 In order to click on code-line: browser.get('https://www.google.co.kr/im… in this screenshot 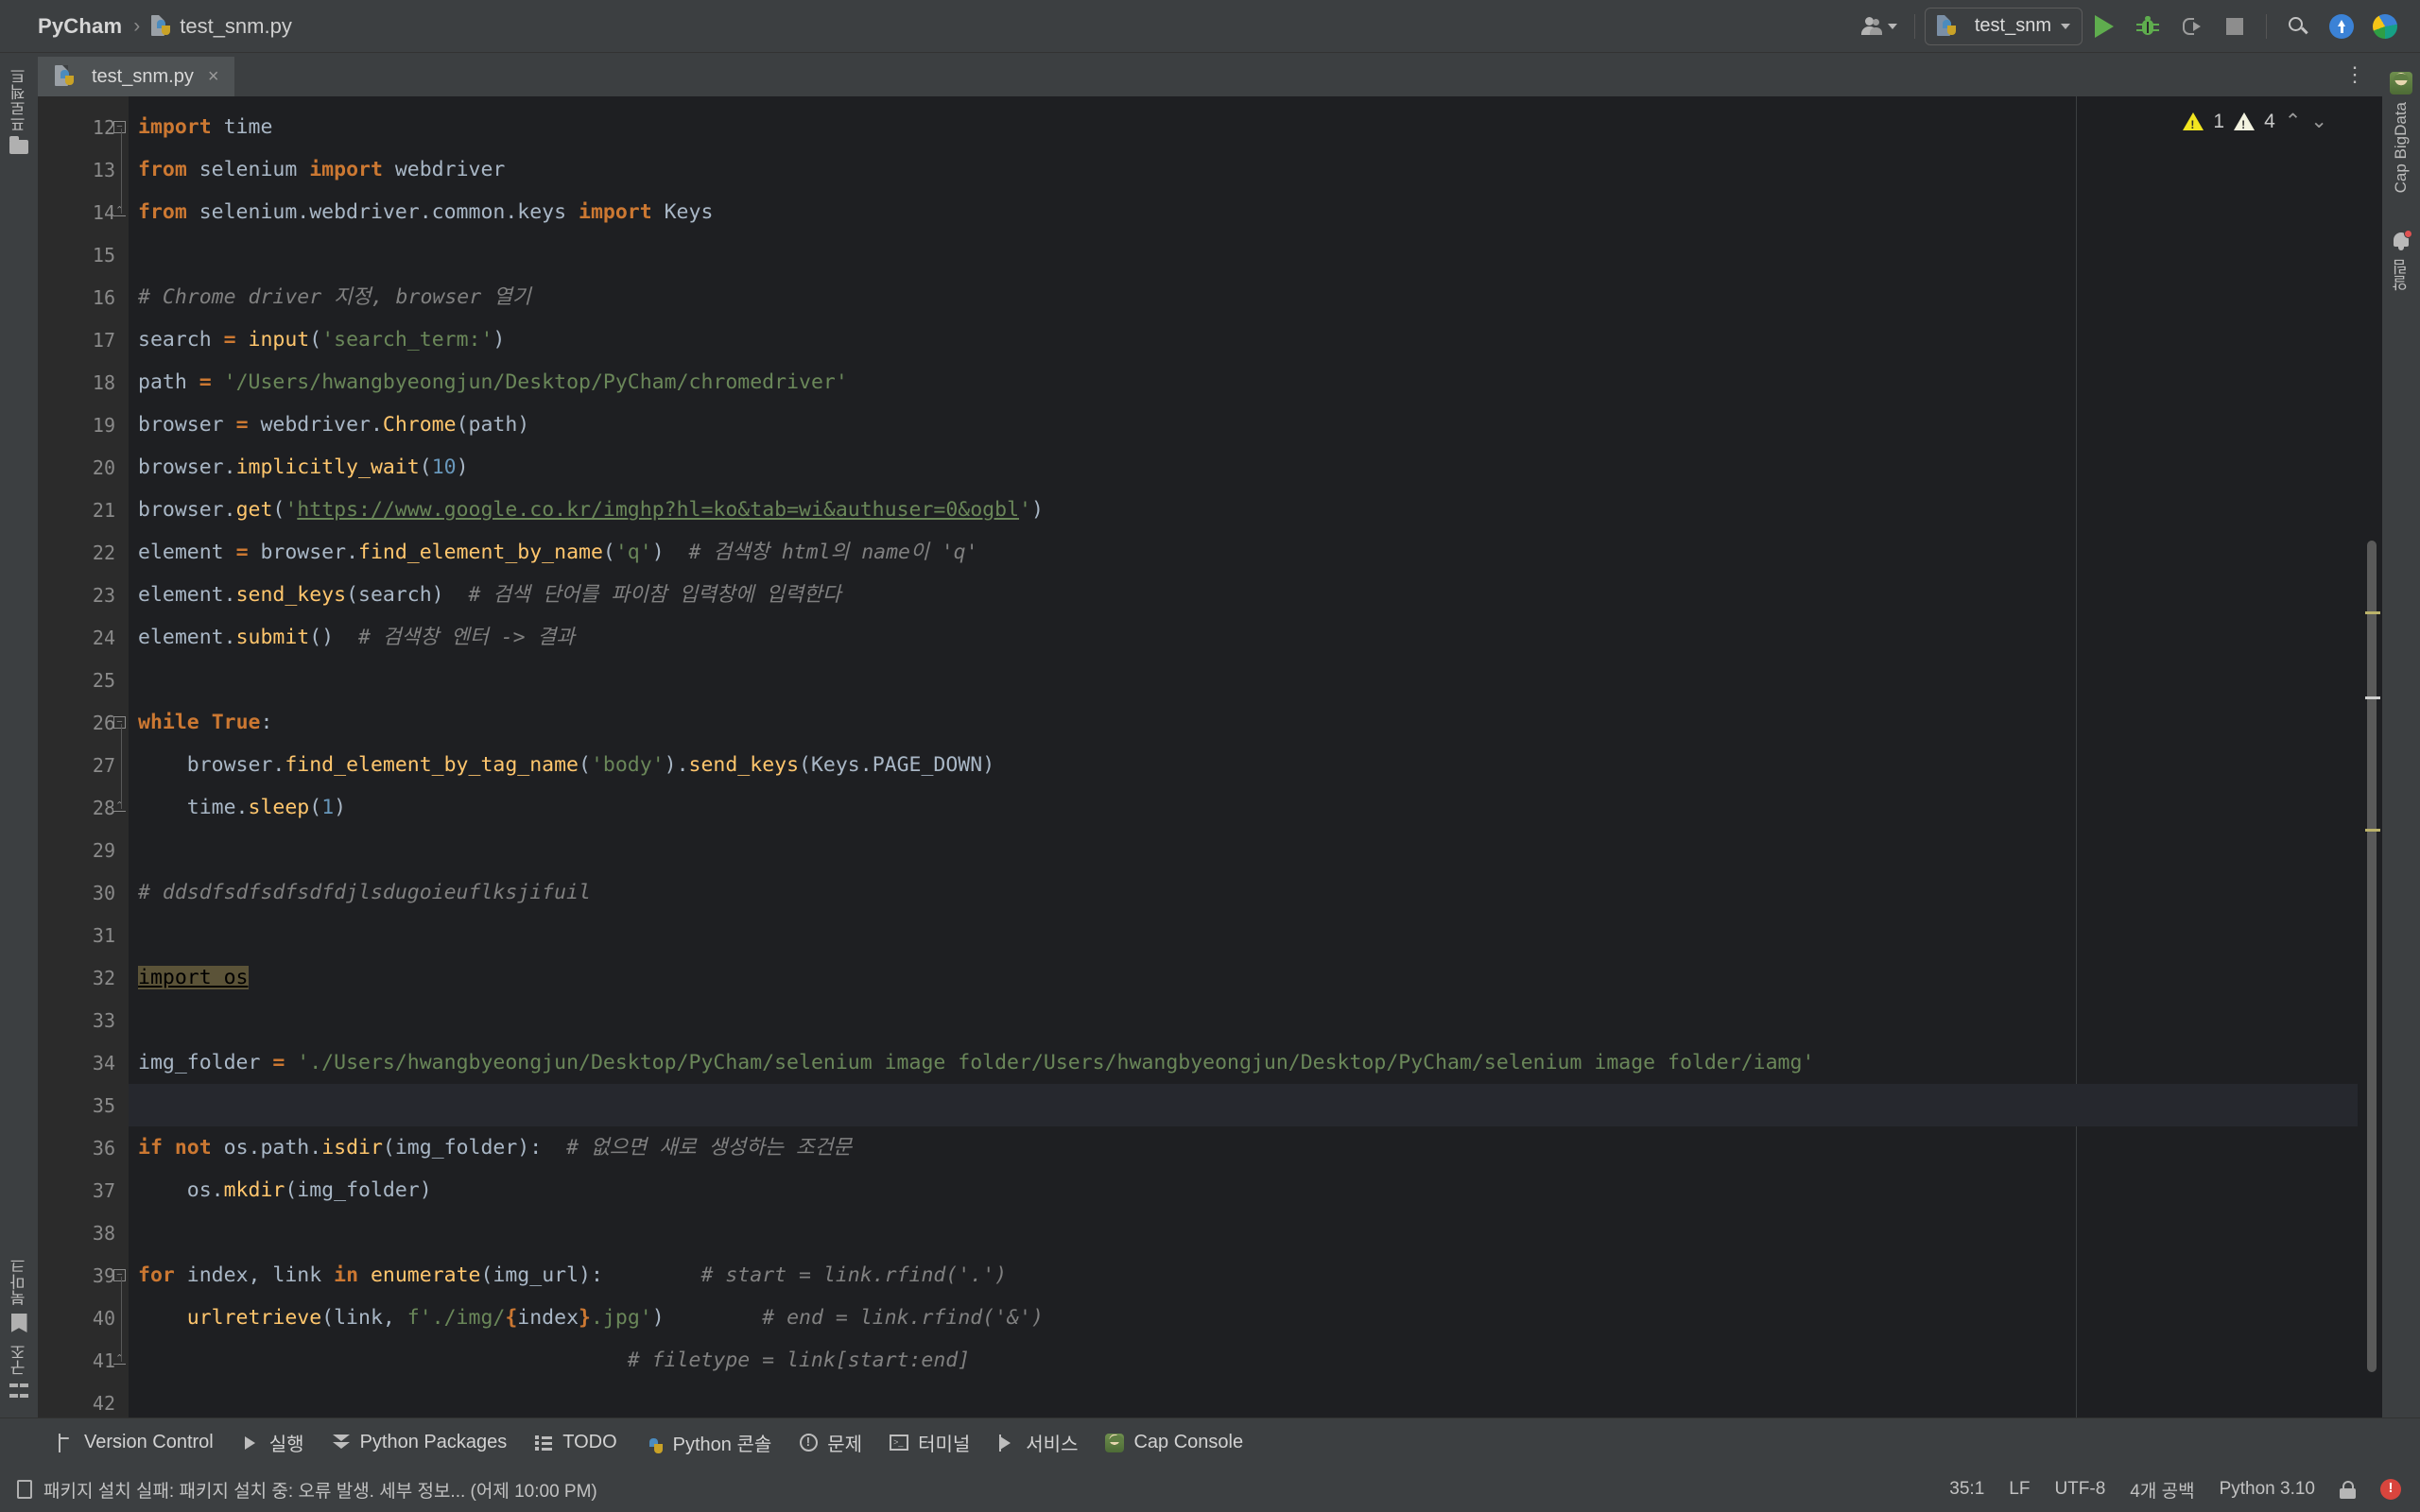, I will do `click(1243, 510)`.